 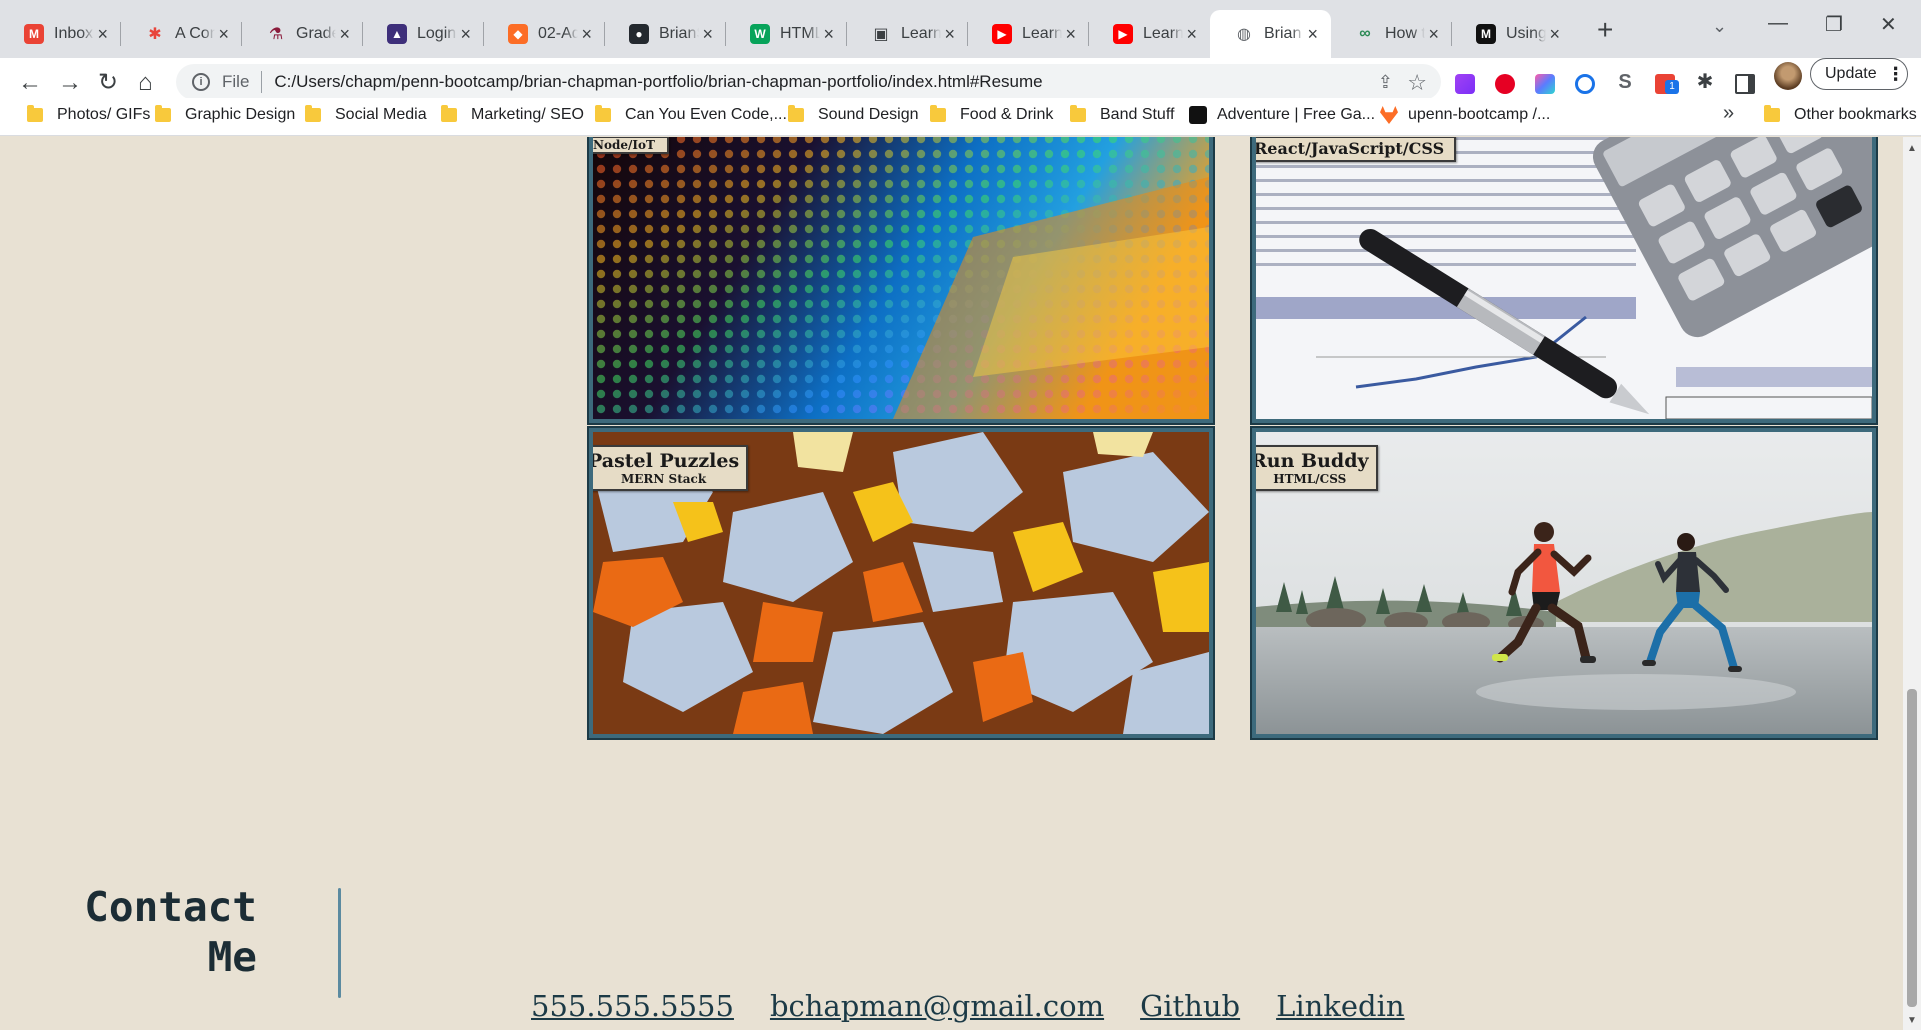 What do you see at coordinates (1190, 1006) in the screenshot?
I see `github-link: Github` at bounding box center [1190, 1006].